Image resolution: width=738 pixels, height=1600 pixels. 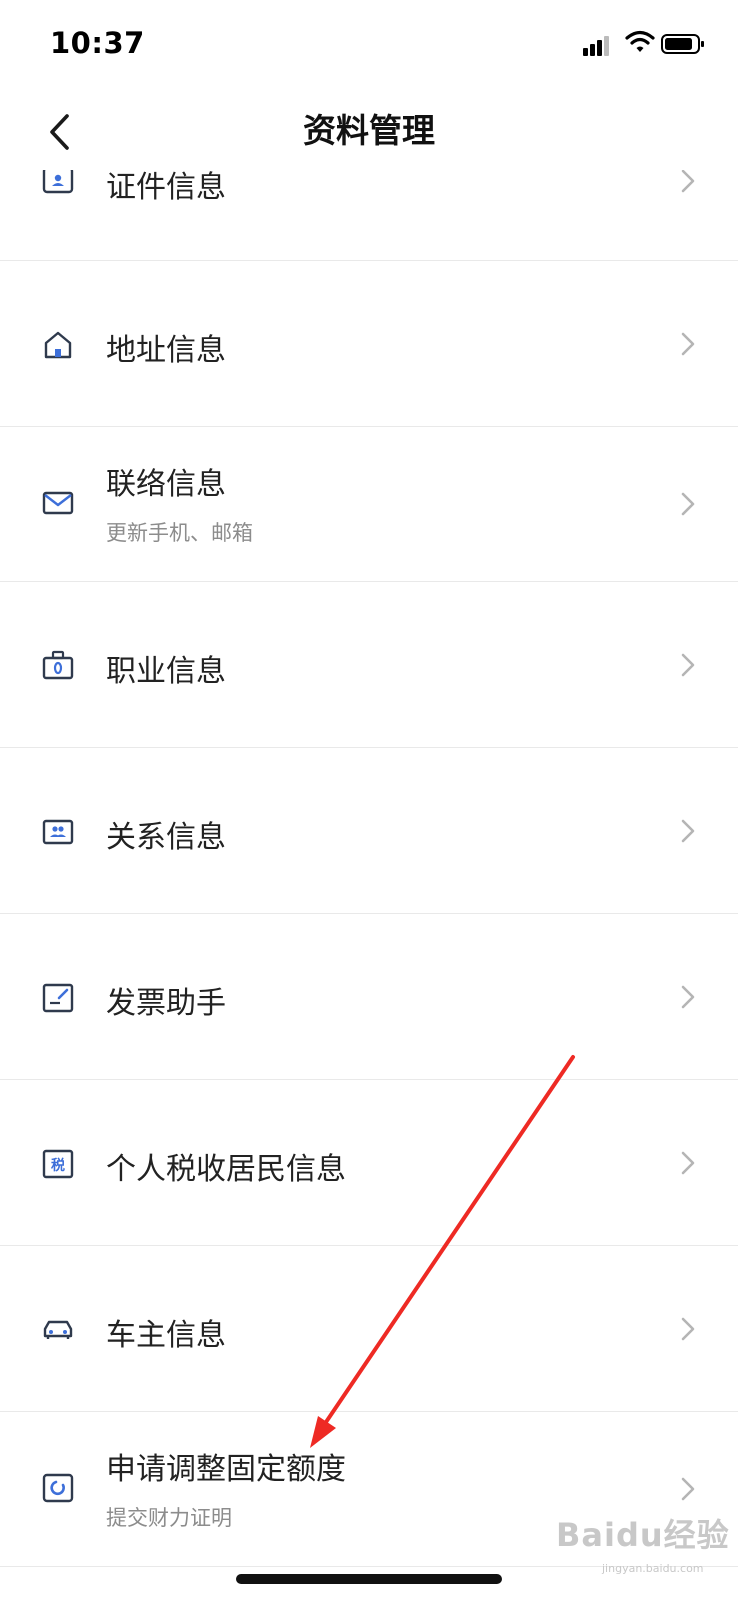 What do you see at coordinates (369, 997) in the screenshot?
I see `list-item-invoice-assistant: 发票助手` at bounding box center [369, 997].